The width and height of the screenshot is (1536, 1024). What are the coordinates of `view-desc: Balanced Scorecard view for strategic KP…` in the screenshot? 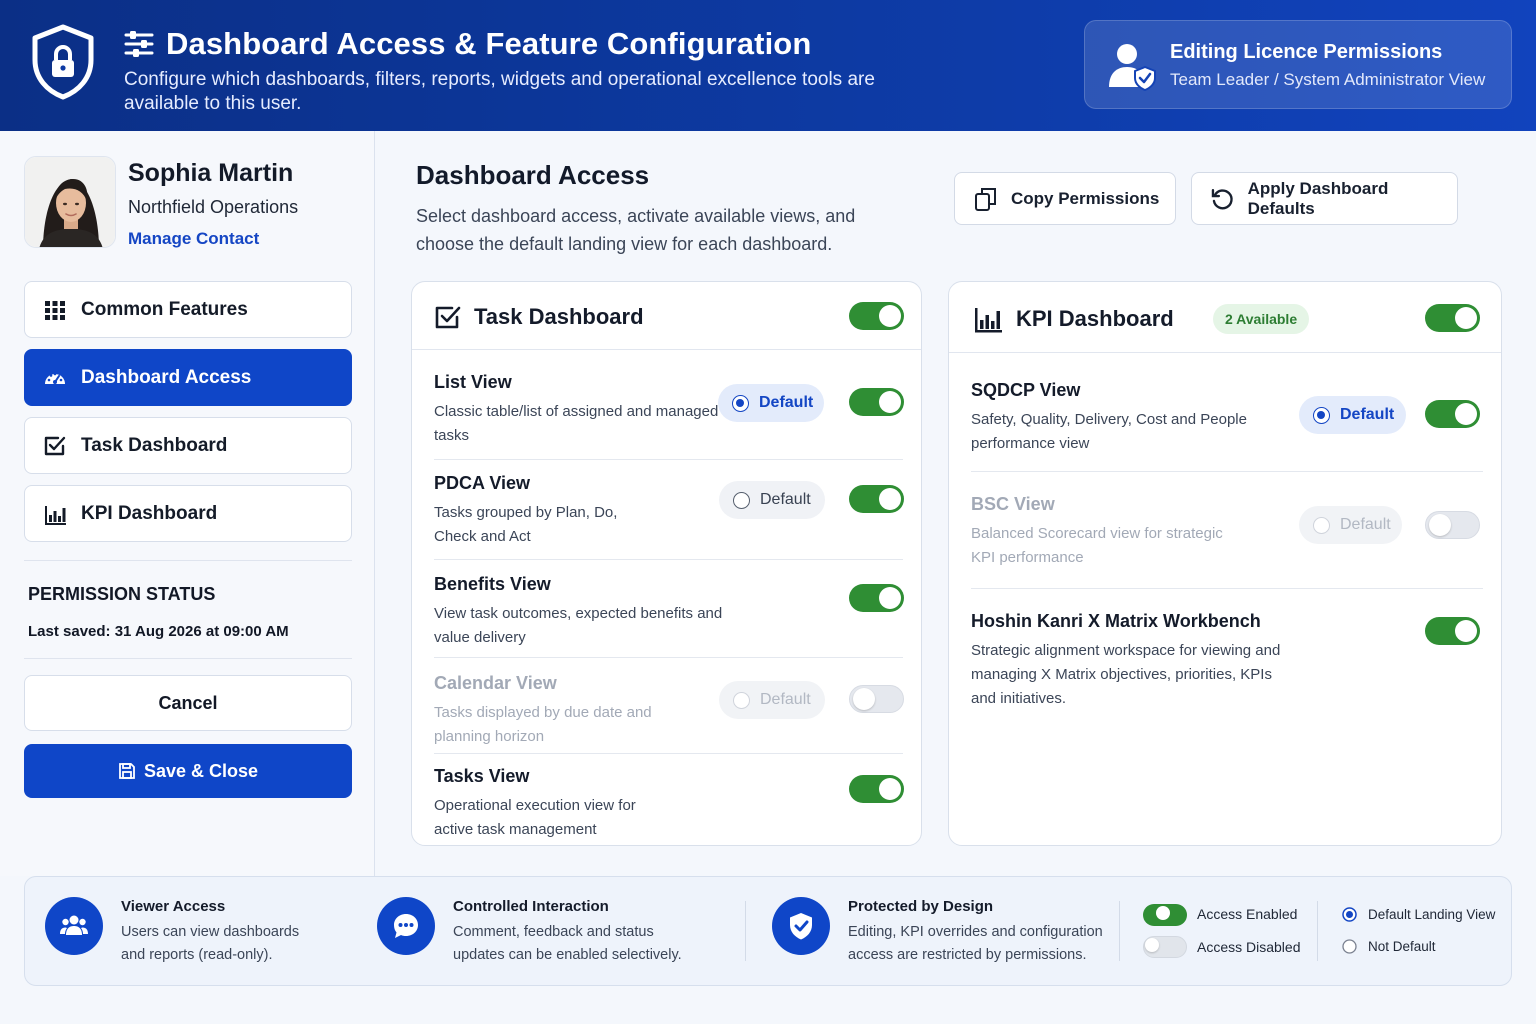 It's located at (1097, 545).